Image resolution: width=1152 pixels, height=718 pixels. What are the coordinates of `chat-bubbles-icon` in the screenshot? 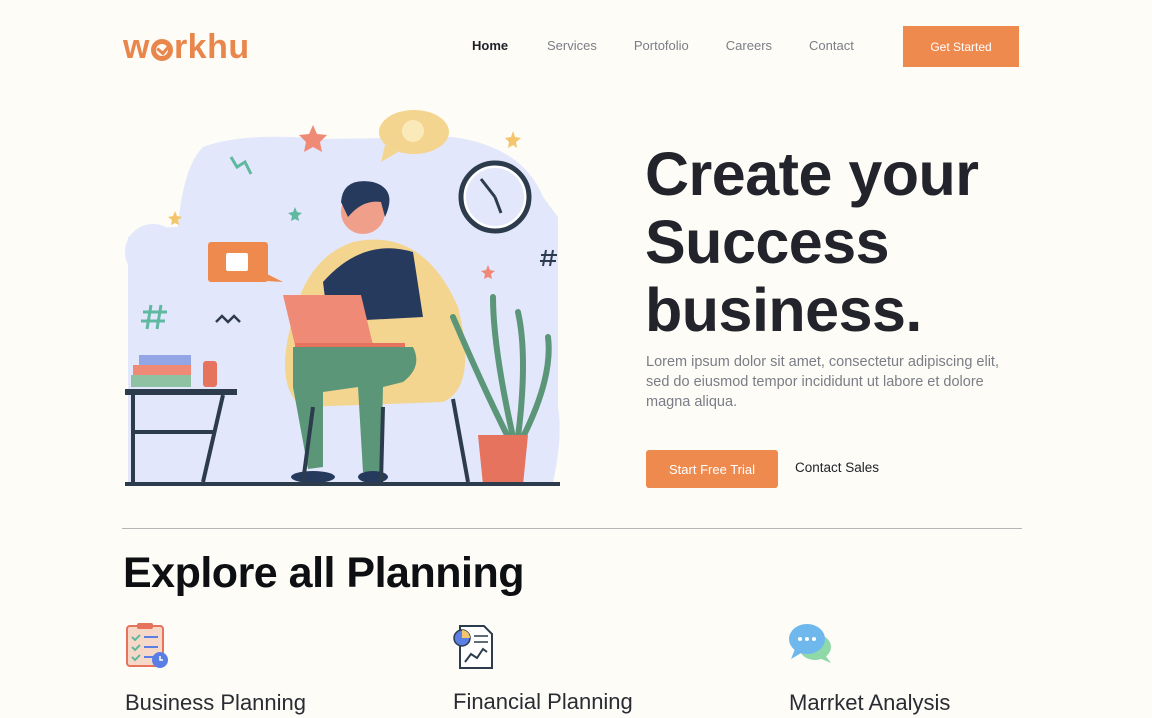 It's located at (810, 643).